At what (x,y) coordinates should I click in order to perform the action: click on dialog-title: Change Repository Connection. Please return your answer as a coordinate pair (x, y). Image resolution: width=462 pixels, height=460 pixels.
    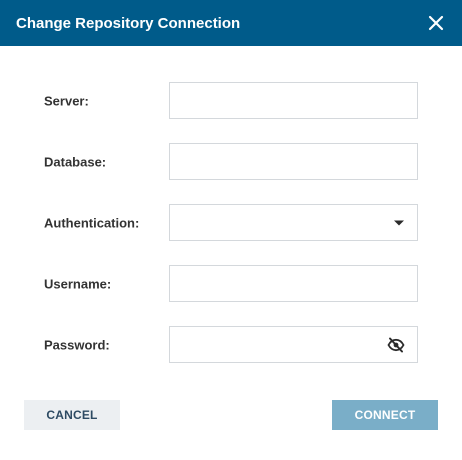
    Looking at the image, I should click on (128, 23).